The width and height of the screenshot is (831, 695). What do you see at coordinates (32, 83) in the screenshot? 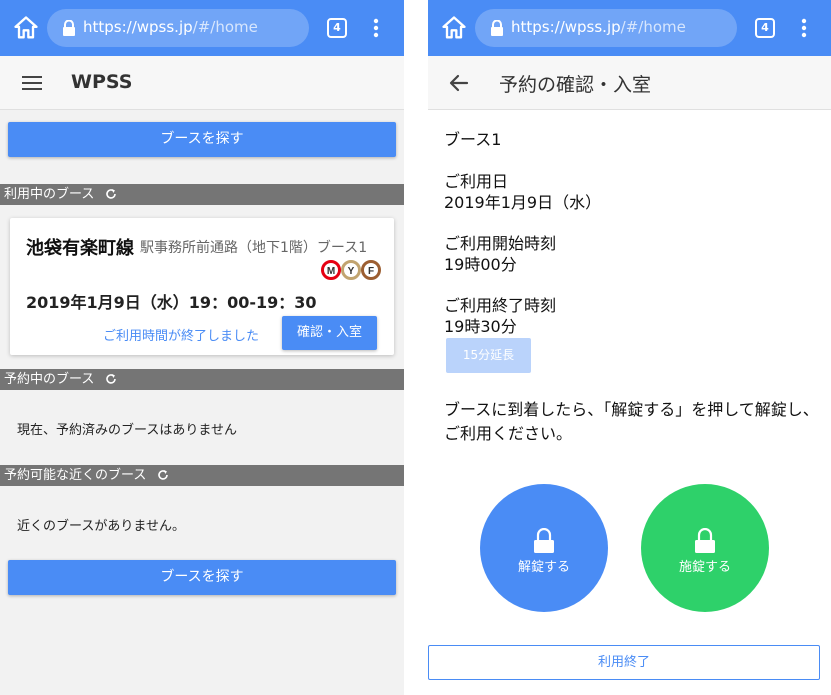
I see `hamburger-menu-icon` at bounding box center [32, 83].